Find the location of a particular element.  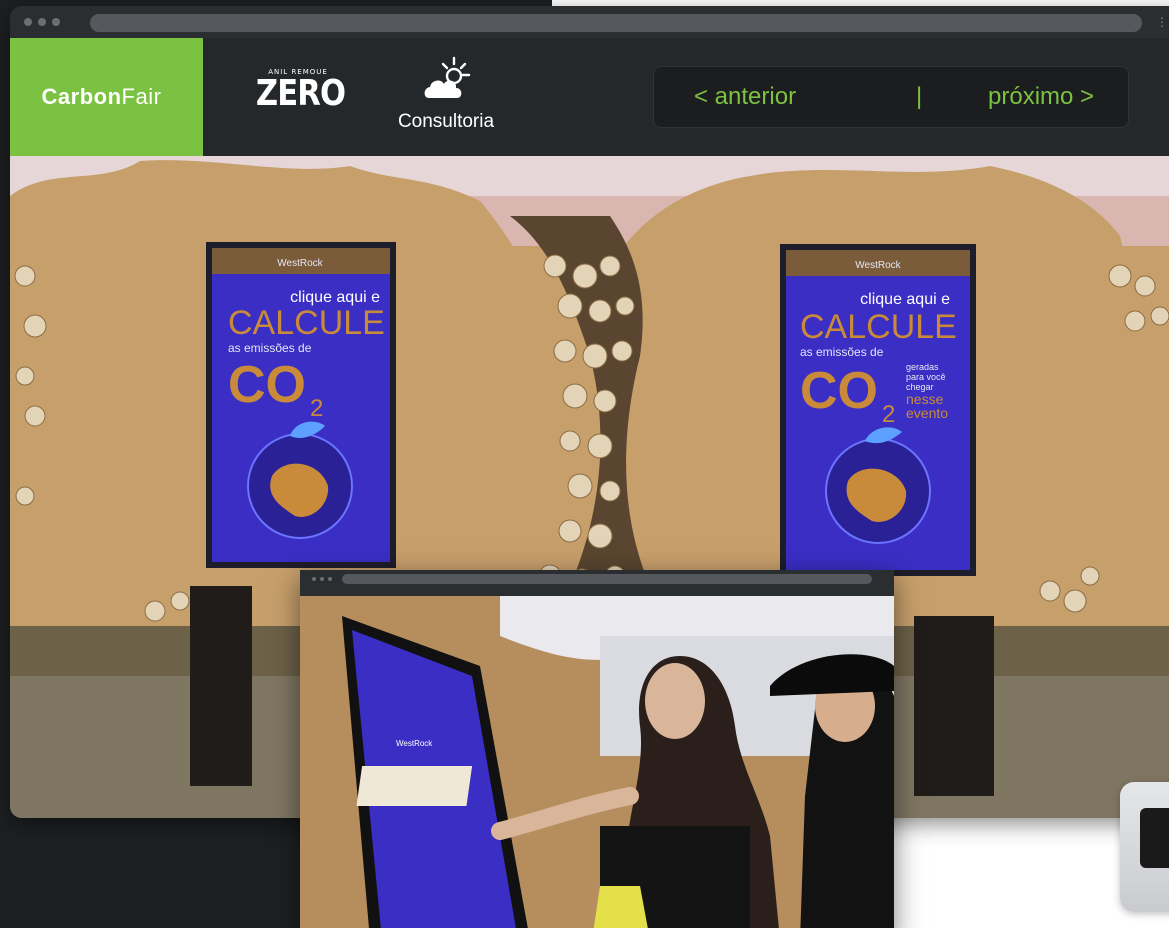

secondary-maximize-dot-icon is located at coordinates (330, 579).